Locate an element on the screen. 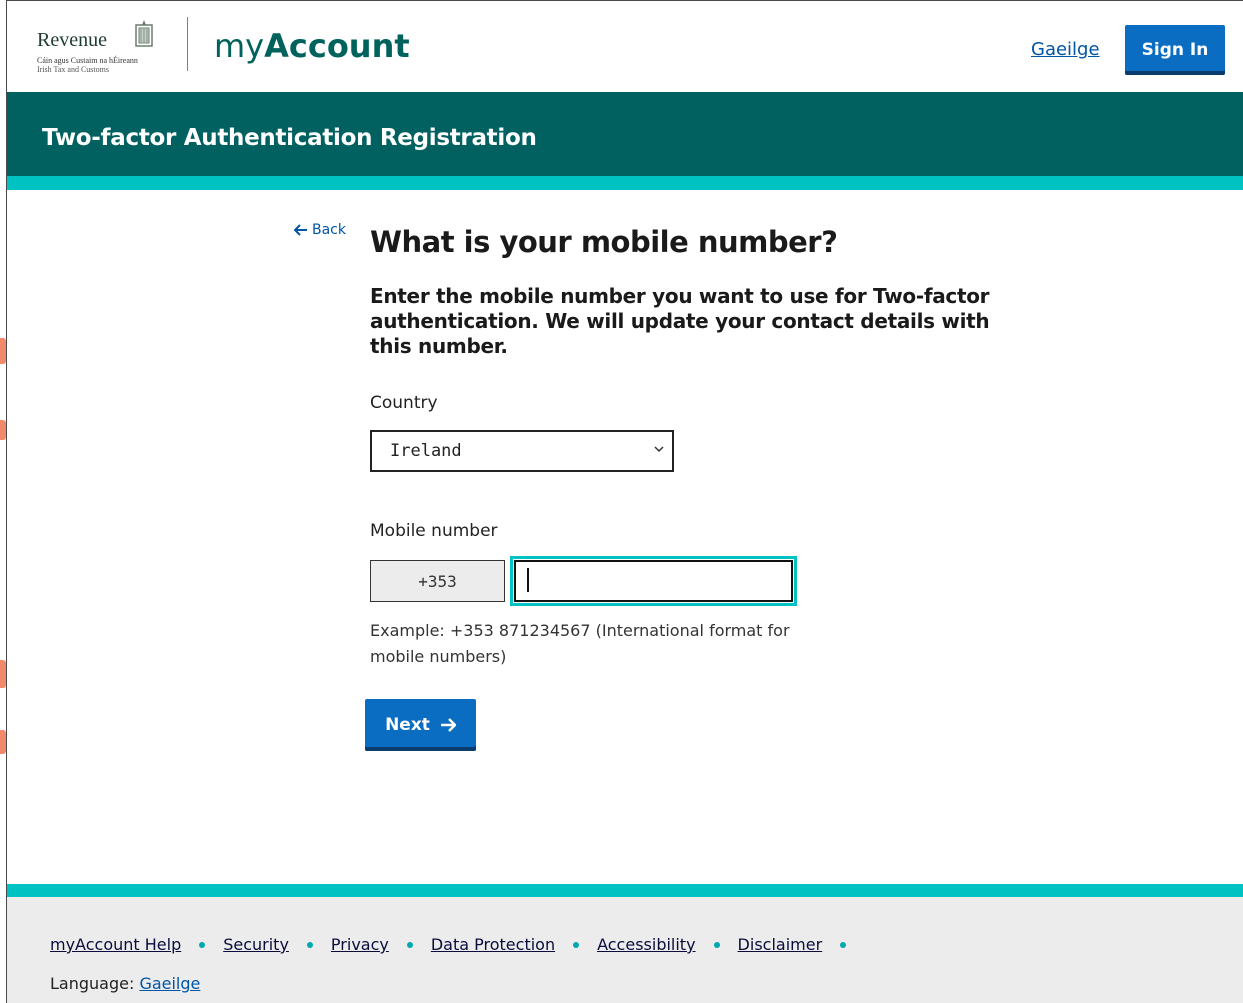  footer-link-accessibility: Accessibility is located at coordinates (646, 944).